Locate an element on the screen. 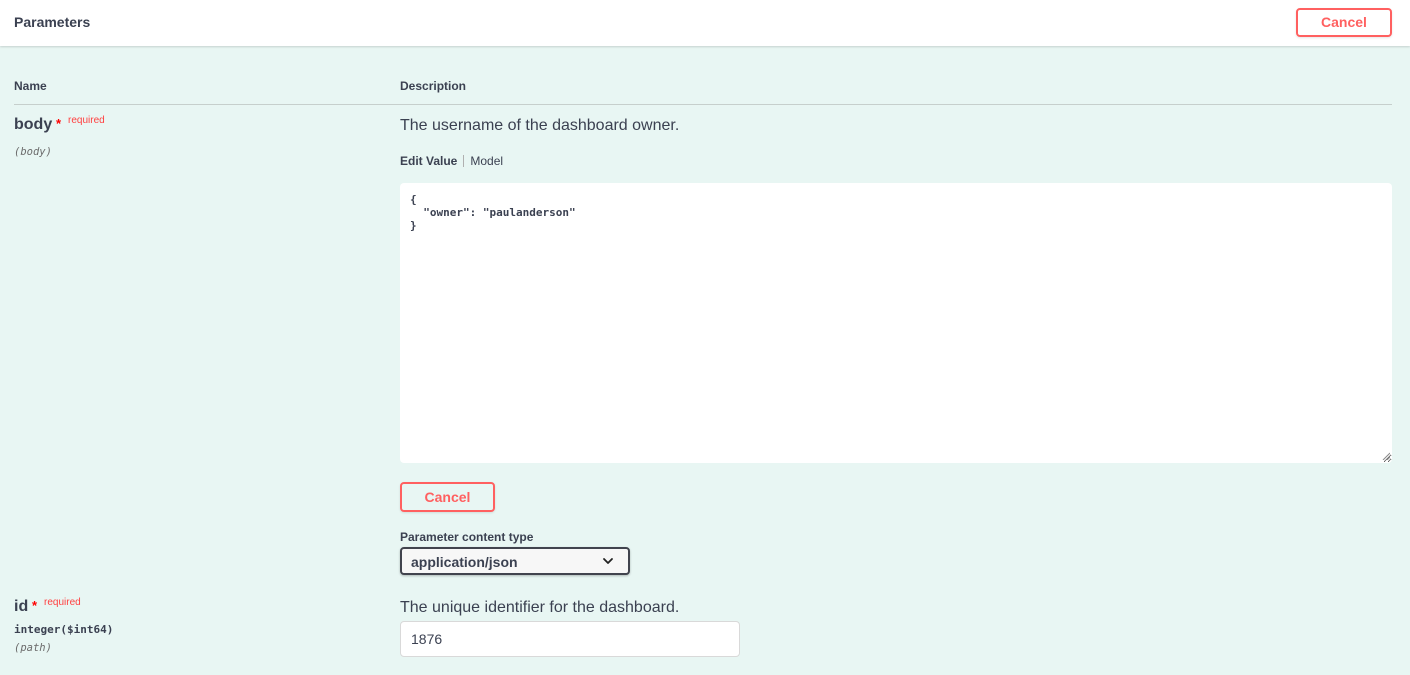 Image resolution: width=1410 pixels, height=675 pixels. header-divider is located at coordinates (703, 104).